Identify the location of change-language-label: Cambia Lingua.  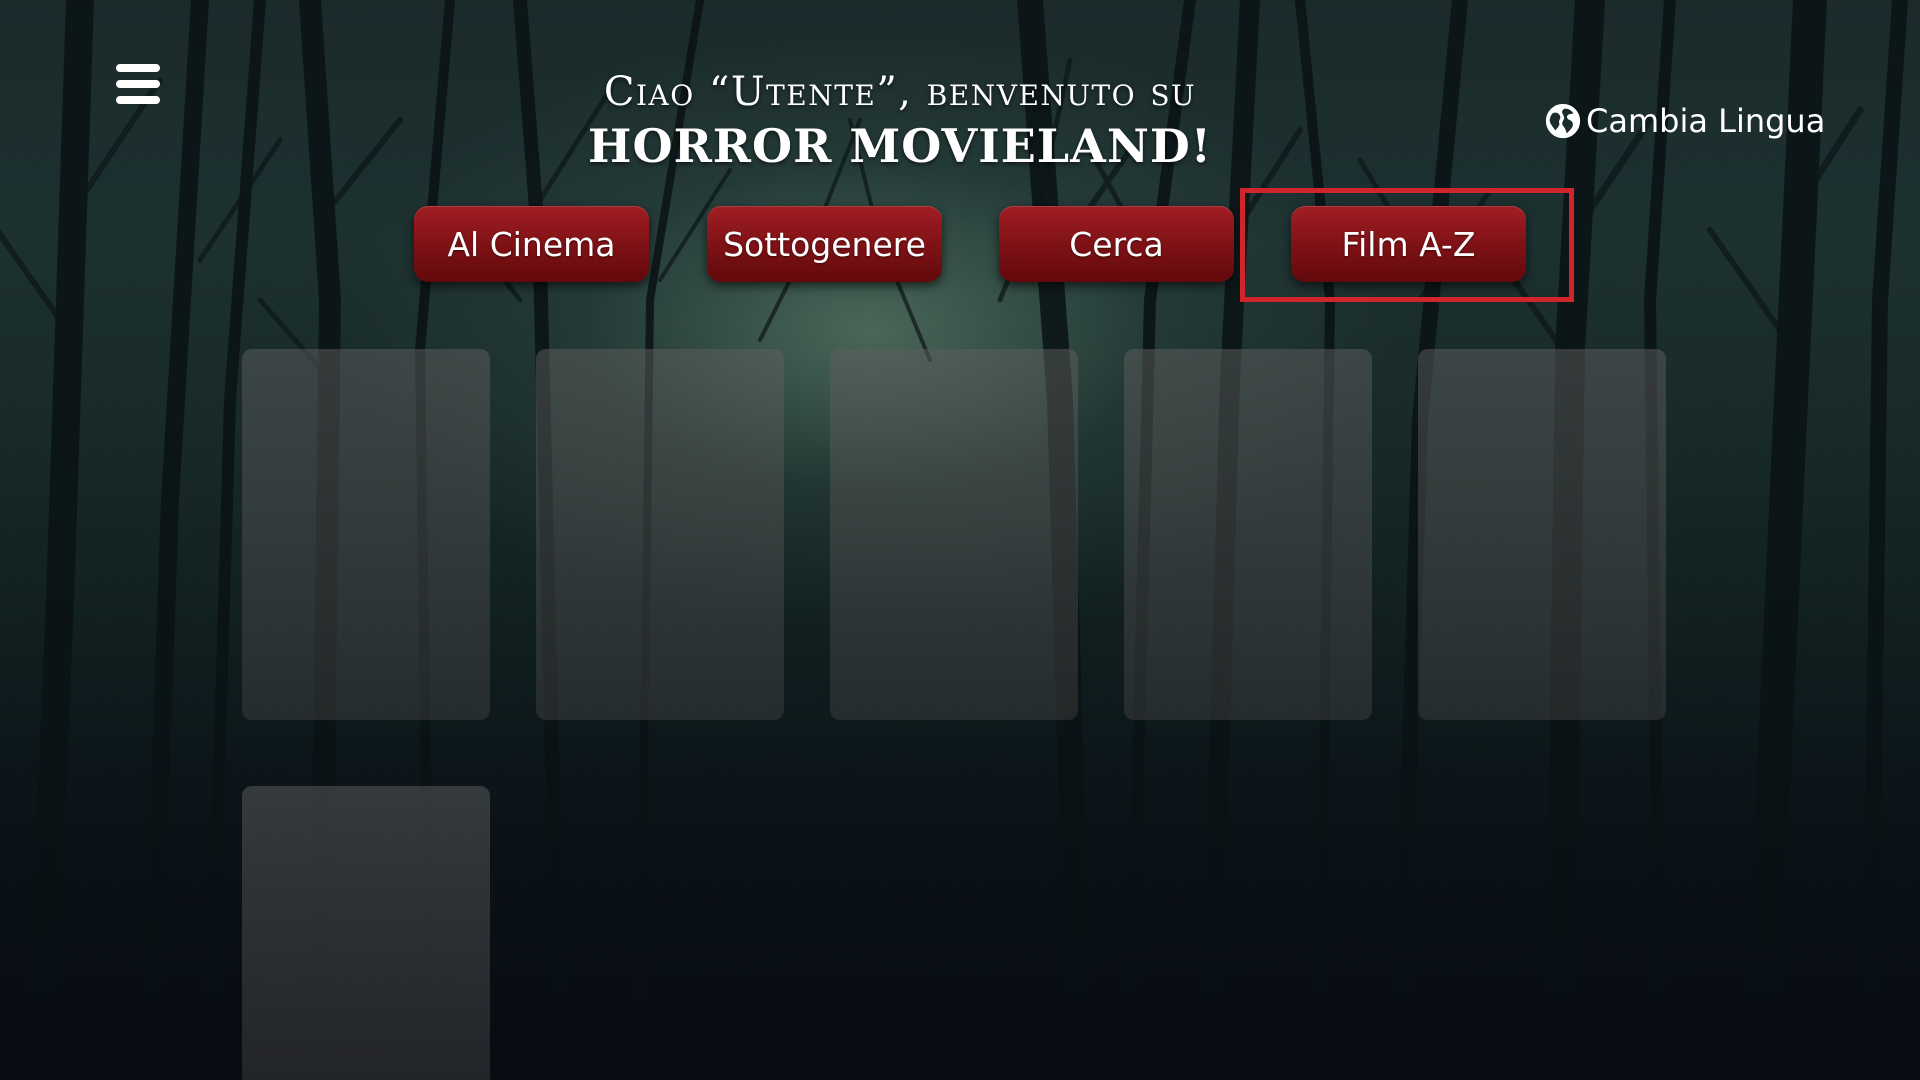
(1706, 121).